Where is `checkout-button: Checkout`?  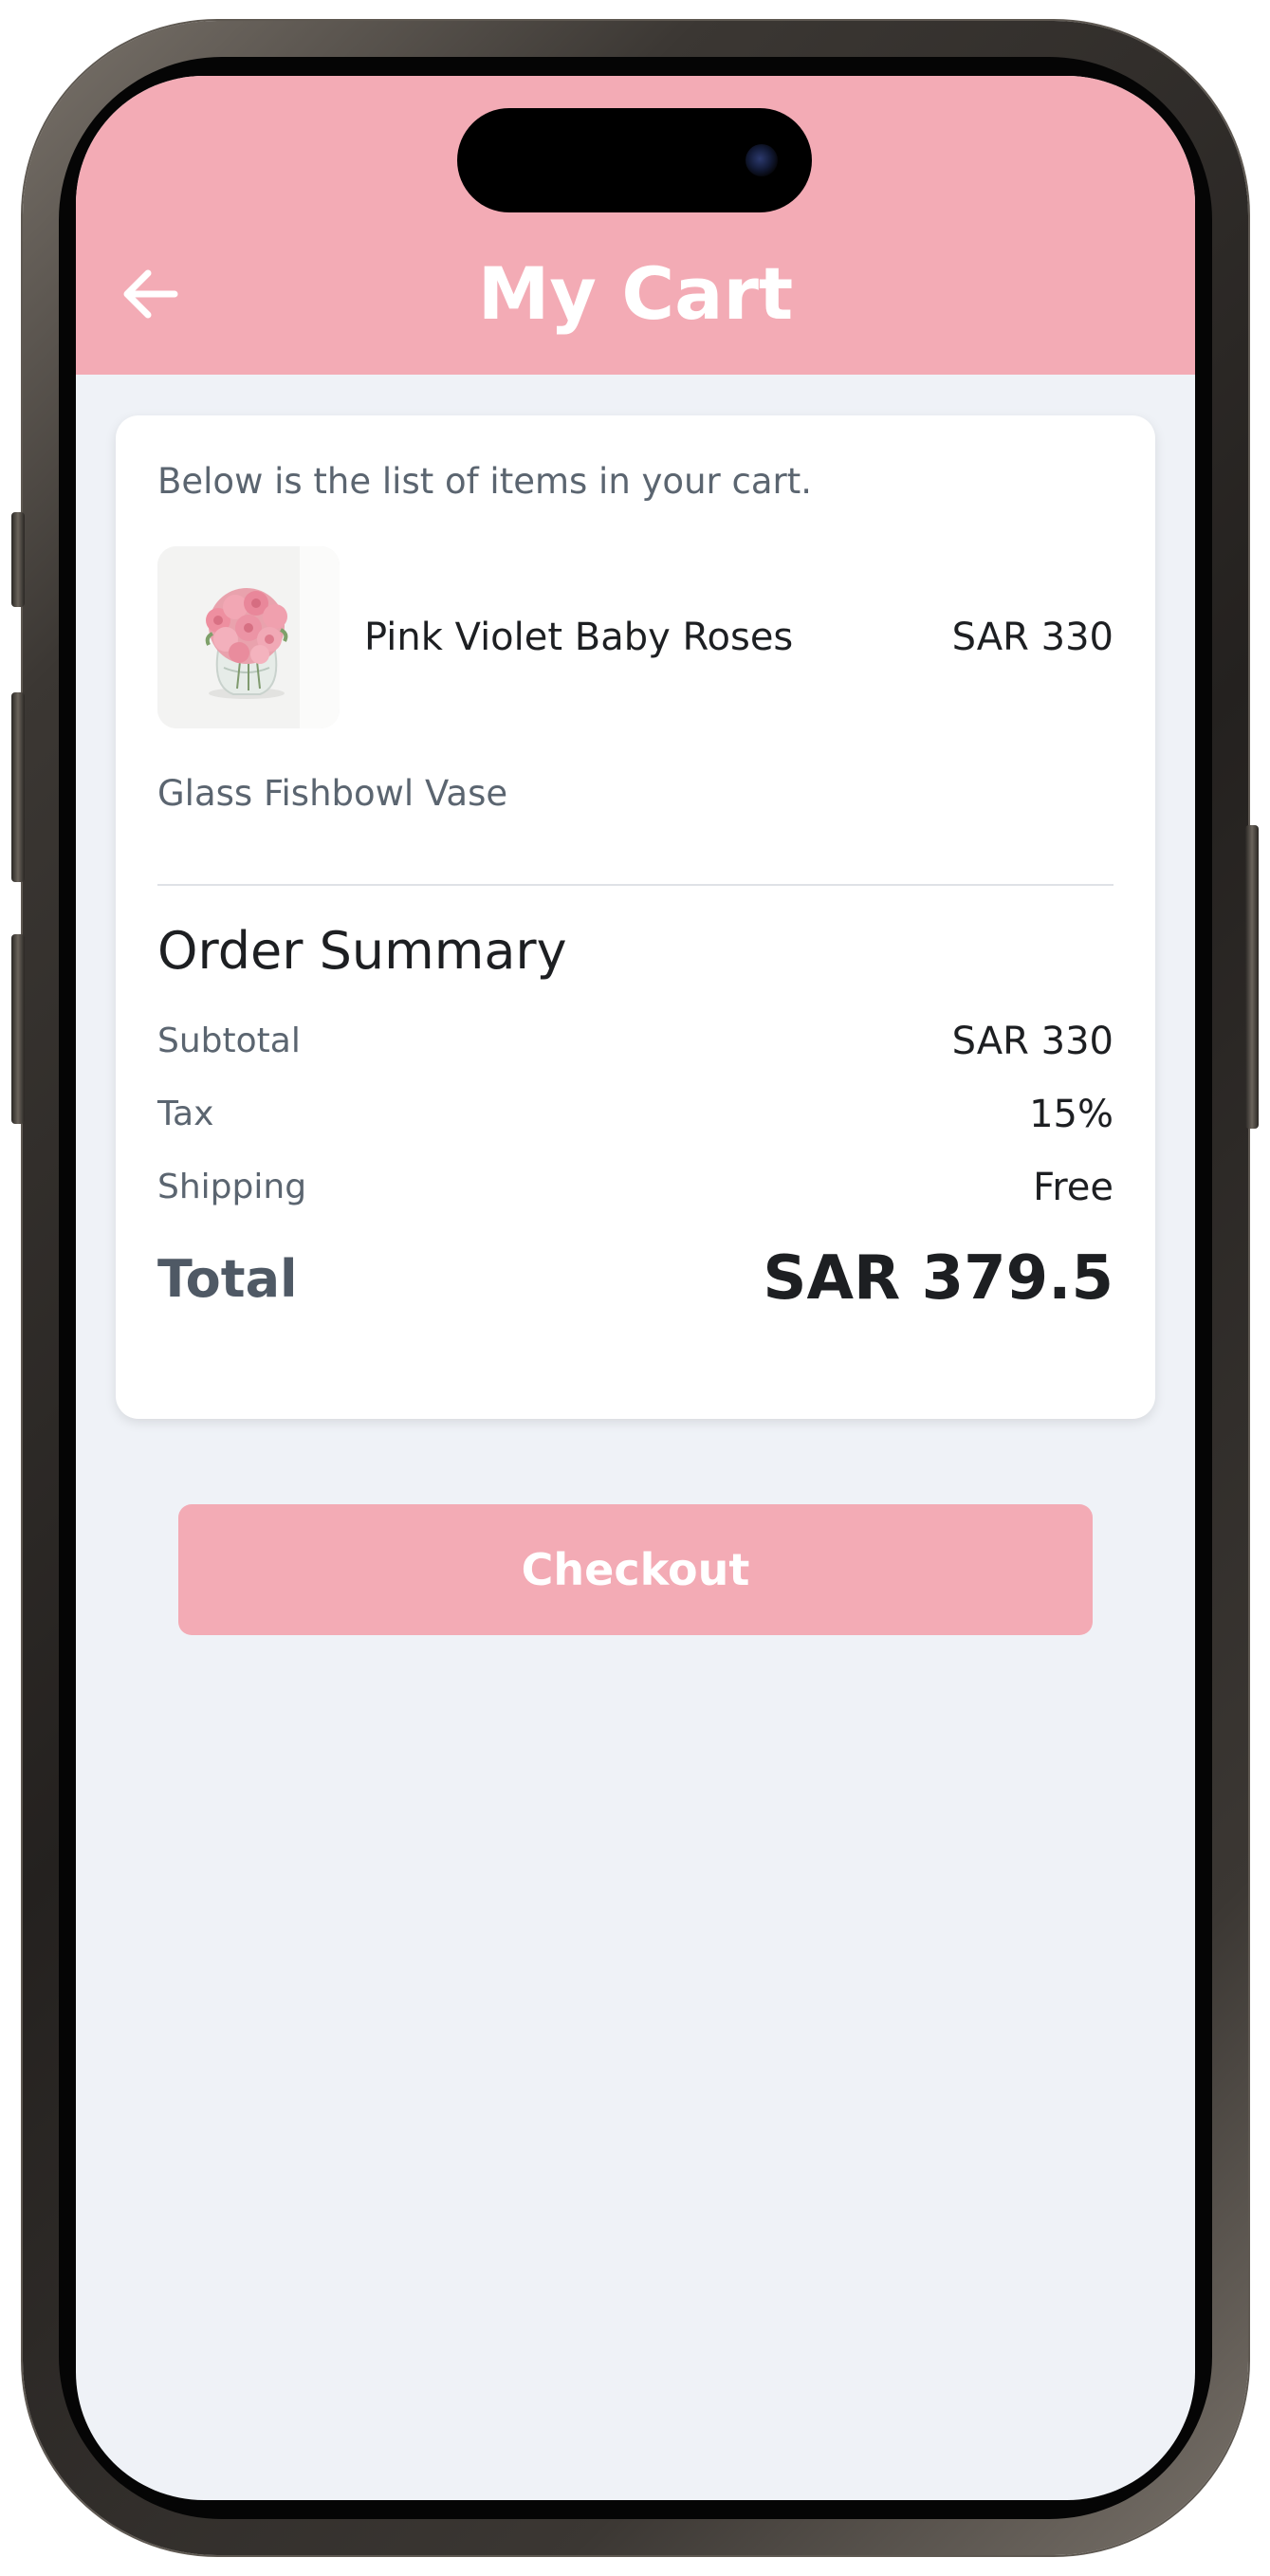
checkout-button: Checkout is located at coordinates (635, 1569).